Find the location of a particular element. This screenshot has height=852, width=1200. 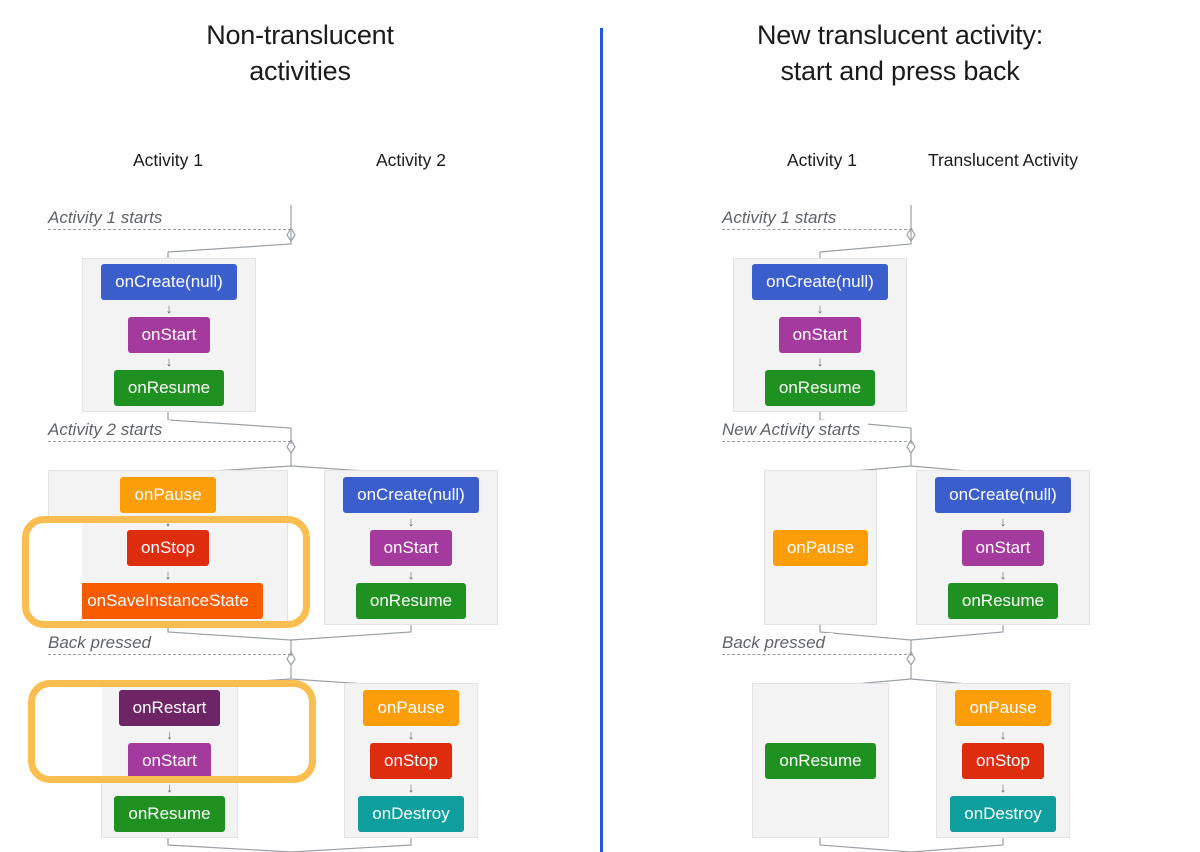

left-event-activity-1-starts: Activity 1 starts is located at coordinates (169, 225).